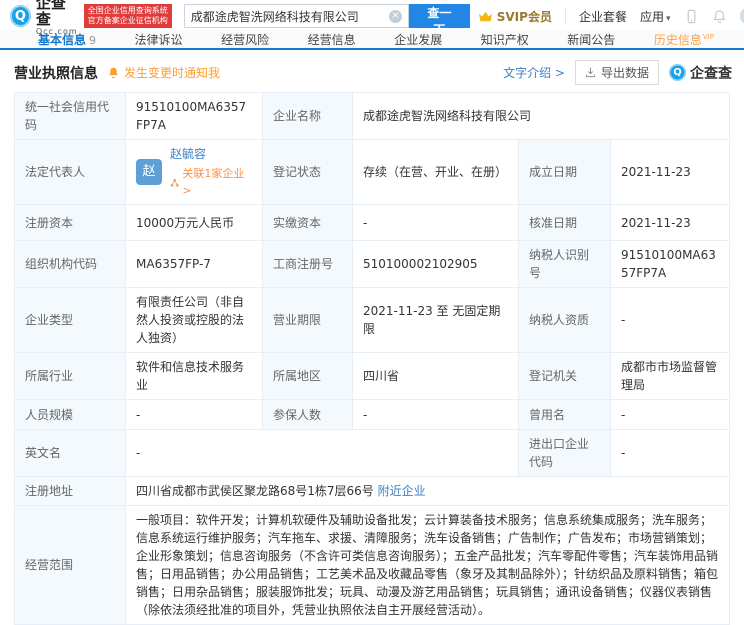 The width and height of the screenshot is (744, 625). I want to click on tab-label: 经营信息, so click(331, 39).